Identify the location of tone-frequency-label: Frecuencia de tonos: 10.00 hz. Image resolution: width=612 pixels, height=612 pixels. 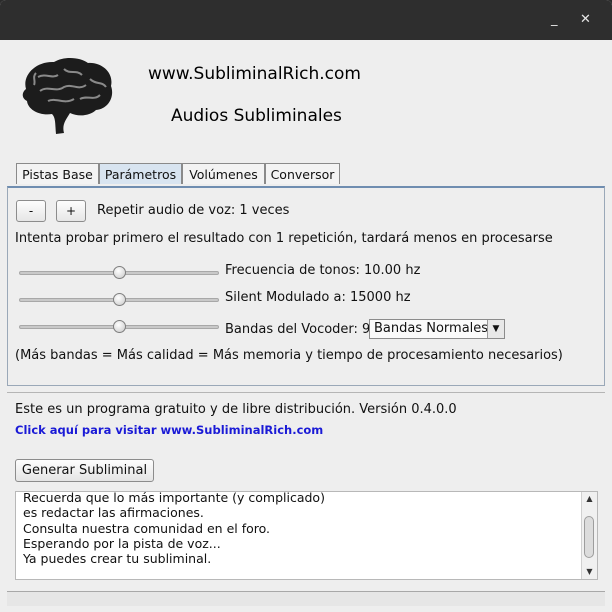
(323, 270).